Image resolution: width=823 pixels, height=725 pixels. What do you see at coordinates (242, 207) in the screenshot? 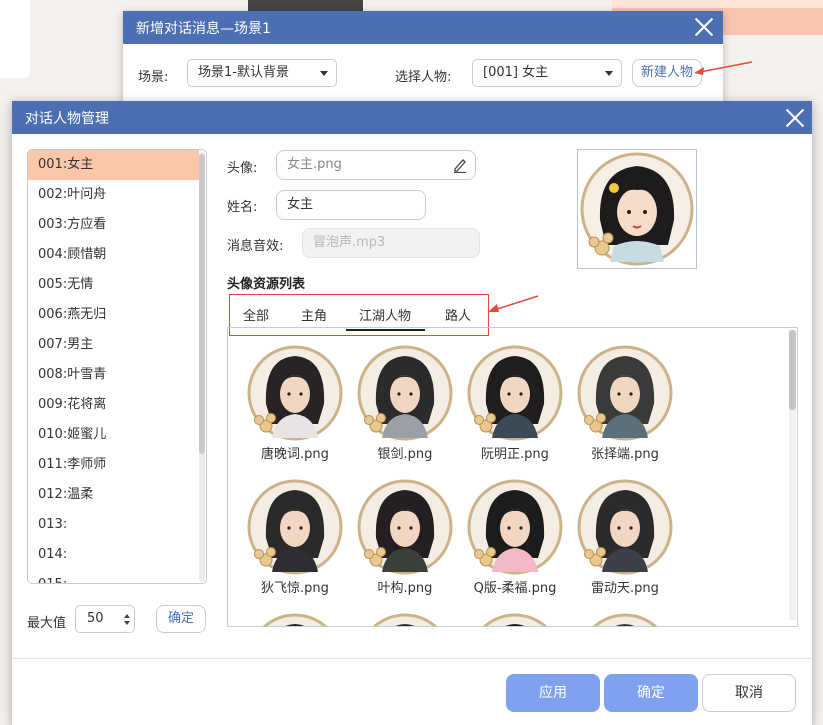
I see `name-label: 姓名:` at bounding box center [242, 207].